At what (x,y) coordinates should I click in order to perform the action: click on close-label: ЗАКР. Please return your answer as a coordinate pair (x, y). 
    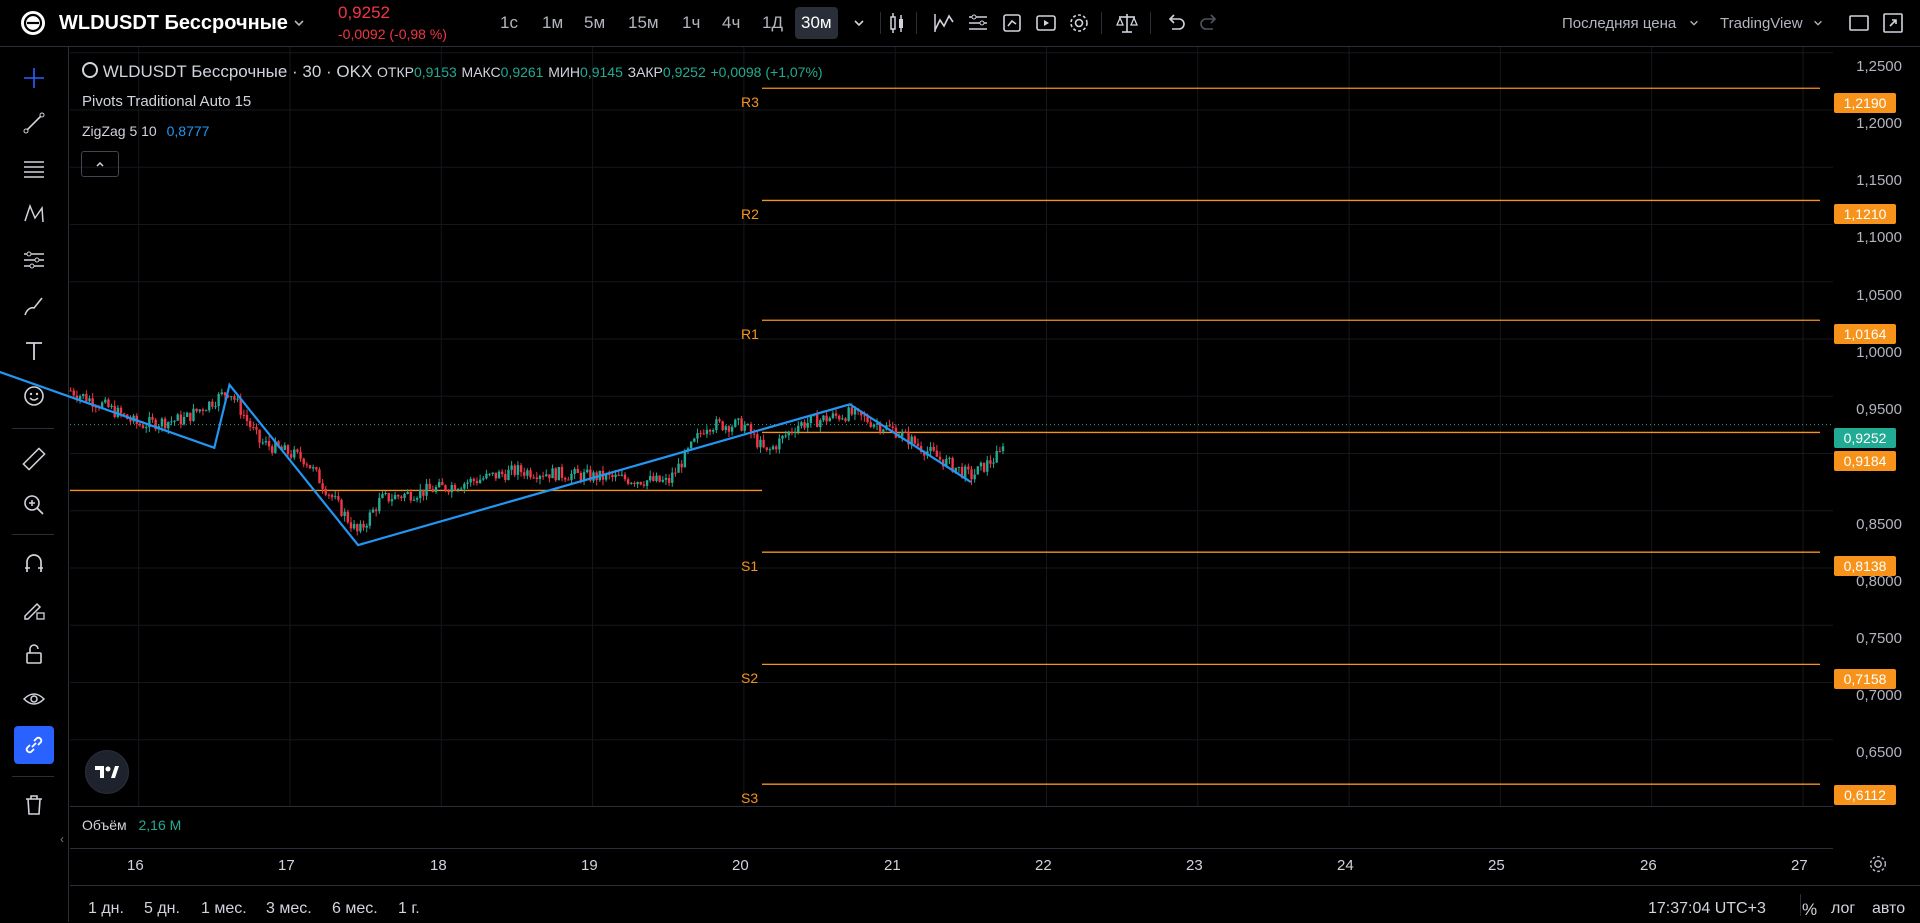
    Looking at the image, I should click on (645, 72).